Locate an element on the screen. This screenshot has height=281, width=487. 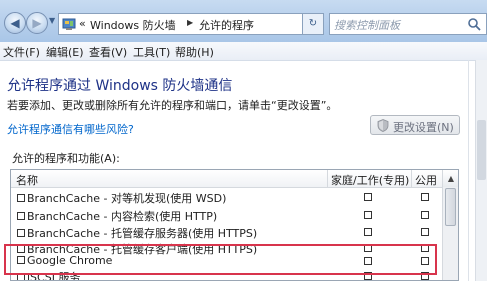
table-scrollbar-thumb is located at coordinates (450, 207).